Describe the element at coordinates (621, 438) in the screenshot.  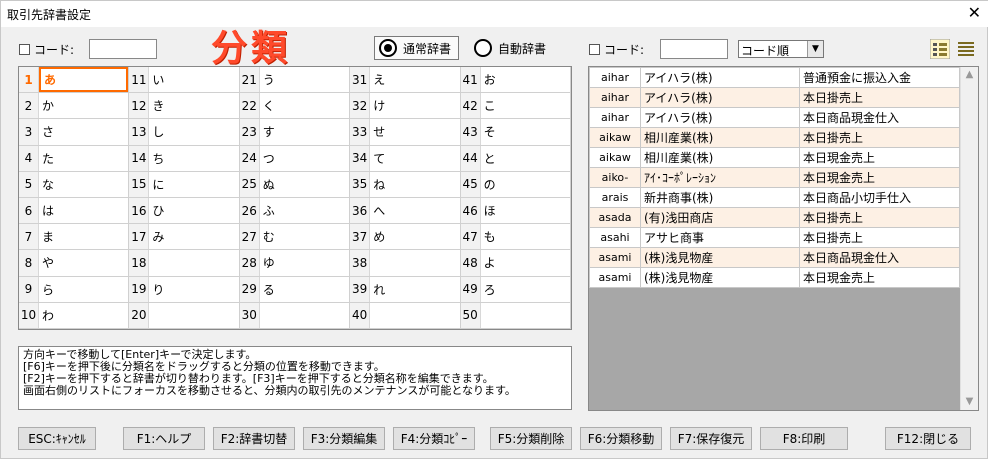
I see `f6-move-category-button: F6:分類移動` at that location.